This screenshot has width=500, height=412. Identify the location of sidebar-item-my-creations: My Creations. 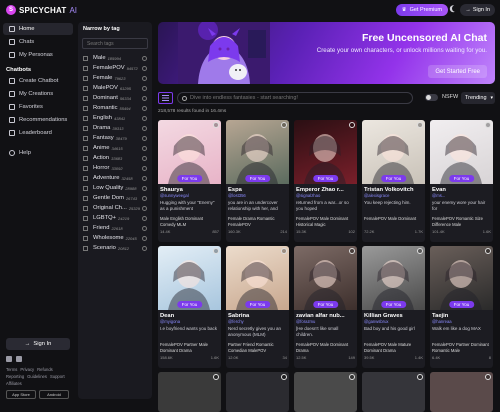
(38, 94).